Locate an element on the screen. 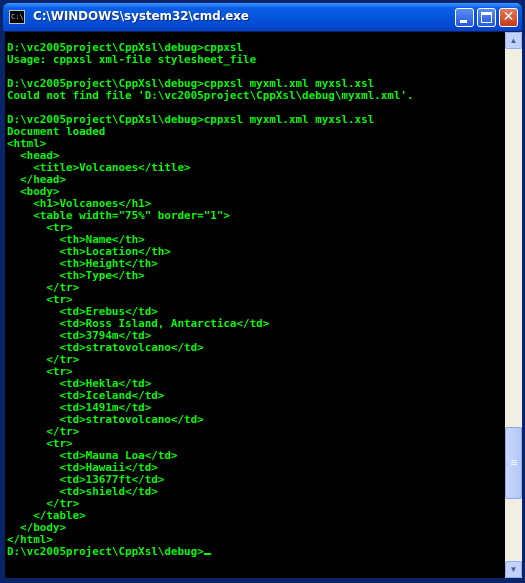 Image resolution: width=525 pixels, height=583 pixels. console-line: D:\vc2005project\CppXsl\debug> is located at coordinates (105, 551).